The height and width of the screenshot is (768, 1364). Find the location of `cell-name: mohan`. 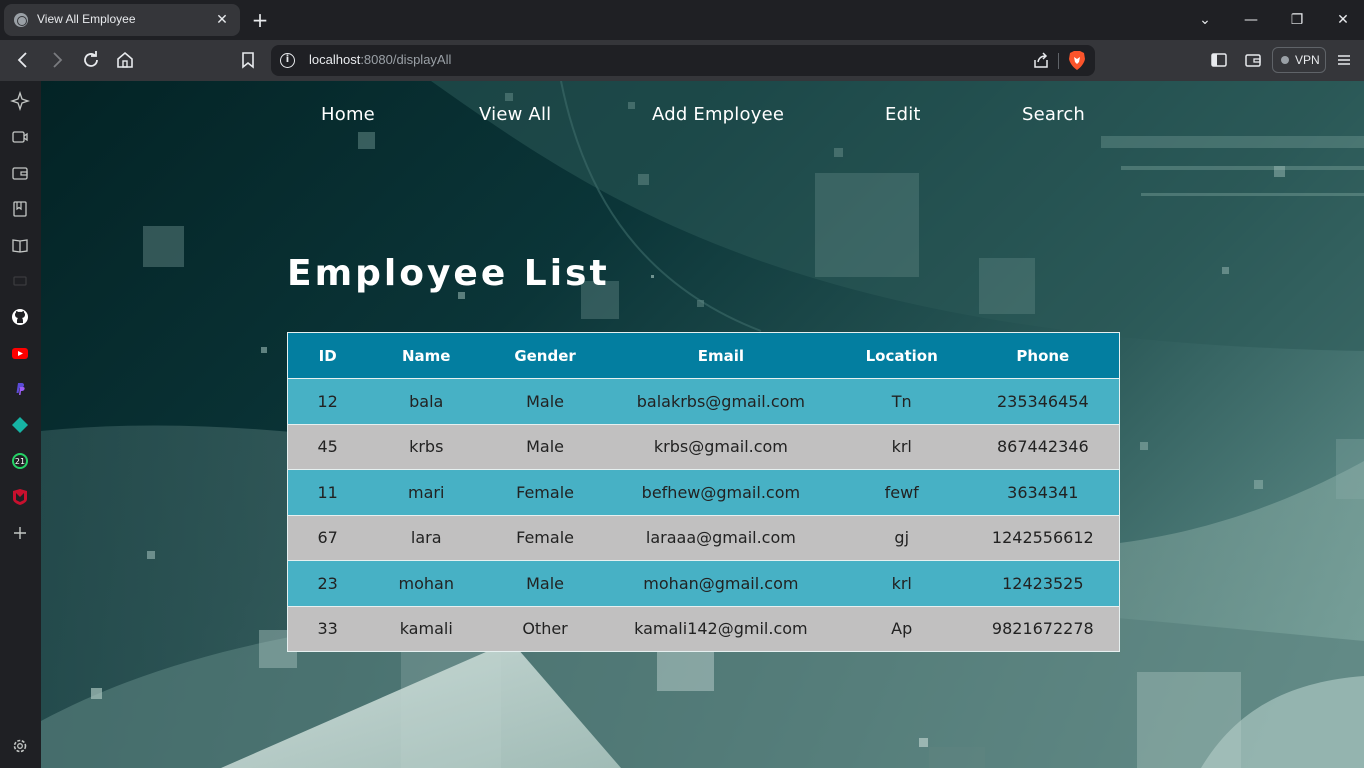

cell-name: mohan is located at coordinates (426, 583).